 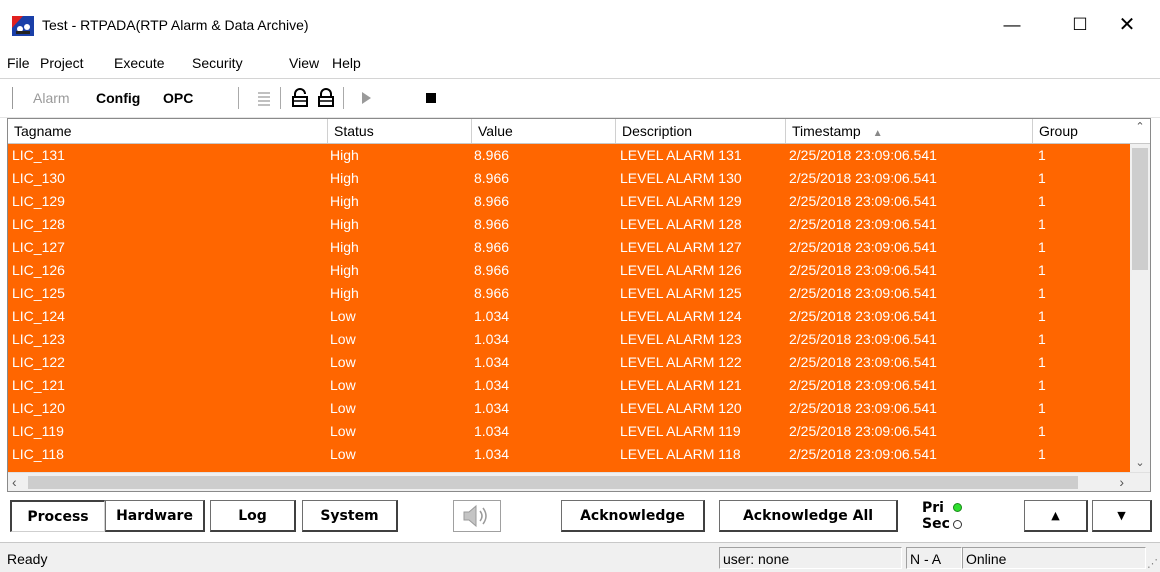 I want to click on process-button: Process, so click(x=57, y=516).